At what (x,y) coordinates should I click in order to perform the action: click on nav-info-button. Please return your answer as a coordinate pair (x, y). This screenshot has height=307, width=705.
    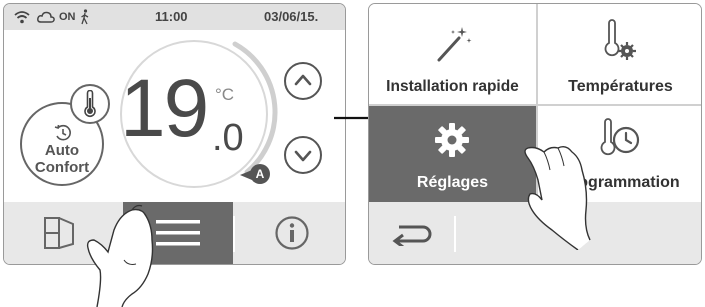
    Looking at the image, I should click on (290, 233).